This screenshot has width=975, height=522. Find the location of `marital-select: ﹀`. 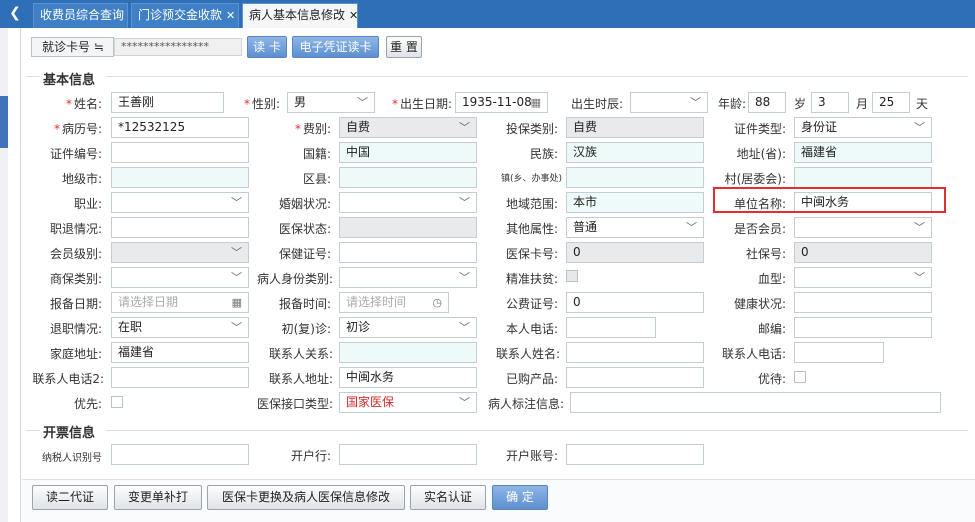

marital-select: ﹀ is located at coordinates (408, 202).